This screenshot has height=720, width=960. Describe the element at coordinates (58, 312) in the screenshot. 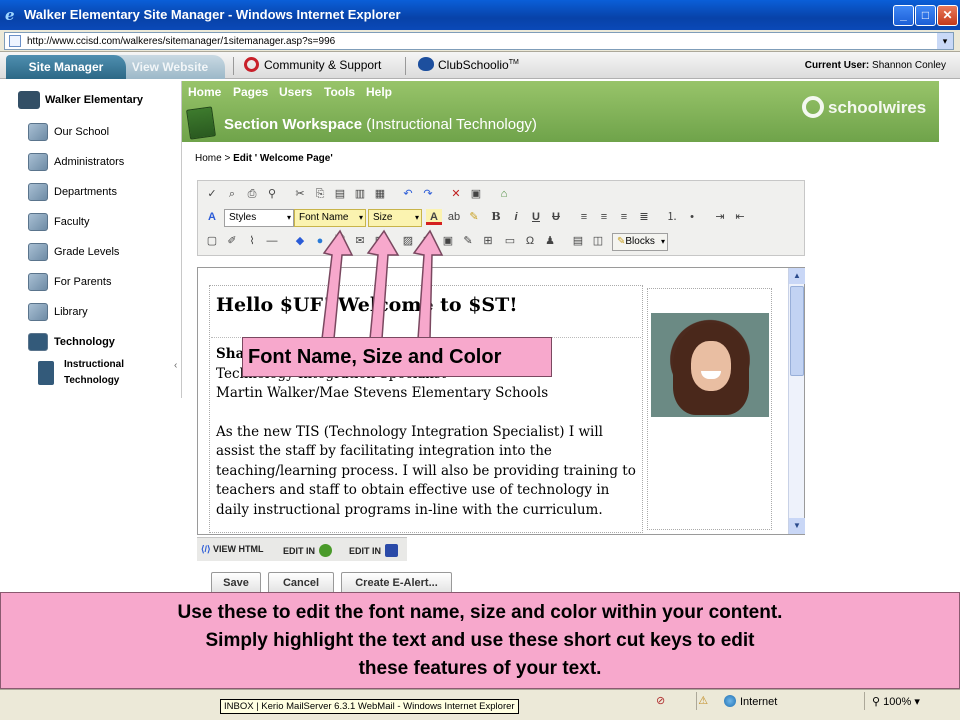

I see `sidebar-item-library: Library` at that location.